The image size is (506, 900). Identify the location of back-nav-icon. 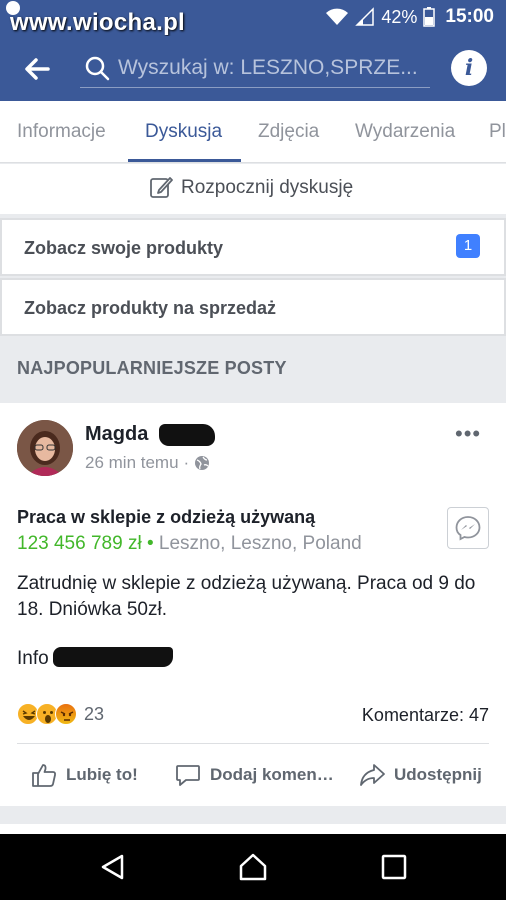
(113, 867).